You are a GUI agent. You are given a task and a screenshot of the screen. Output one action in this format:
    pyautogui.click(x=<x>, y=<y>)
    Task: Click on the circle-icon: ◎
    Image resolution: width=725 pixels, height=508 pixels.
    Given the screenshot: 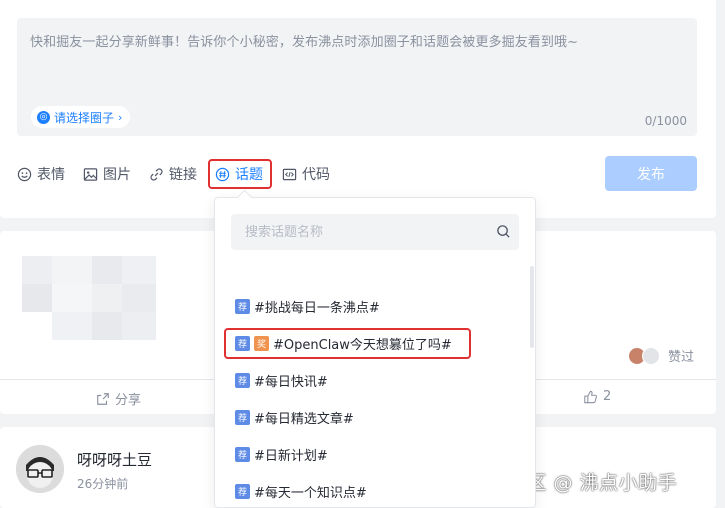 What is the action you would take?
    pyautogui.click(x=43, y=117)
    